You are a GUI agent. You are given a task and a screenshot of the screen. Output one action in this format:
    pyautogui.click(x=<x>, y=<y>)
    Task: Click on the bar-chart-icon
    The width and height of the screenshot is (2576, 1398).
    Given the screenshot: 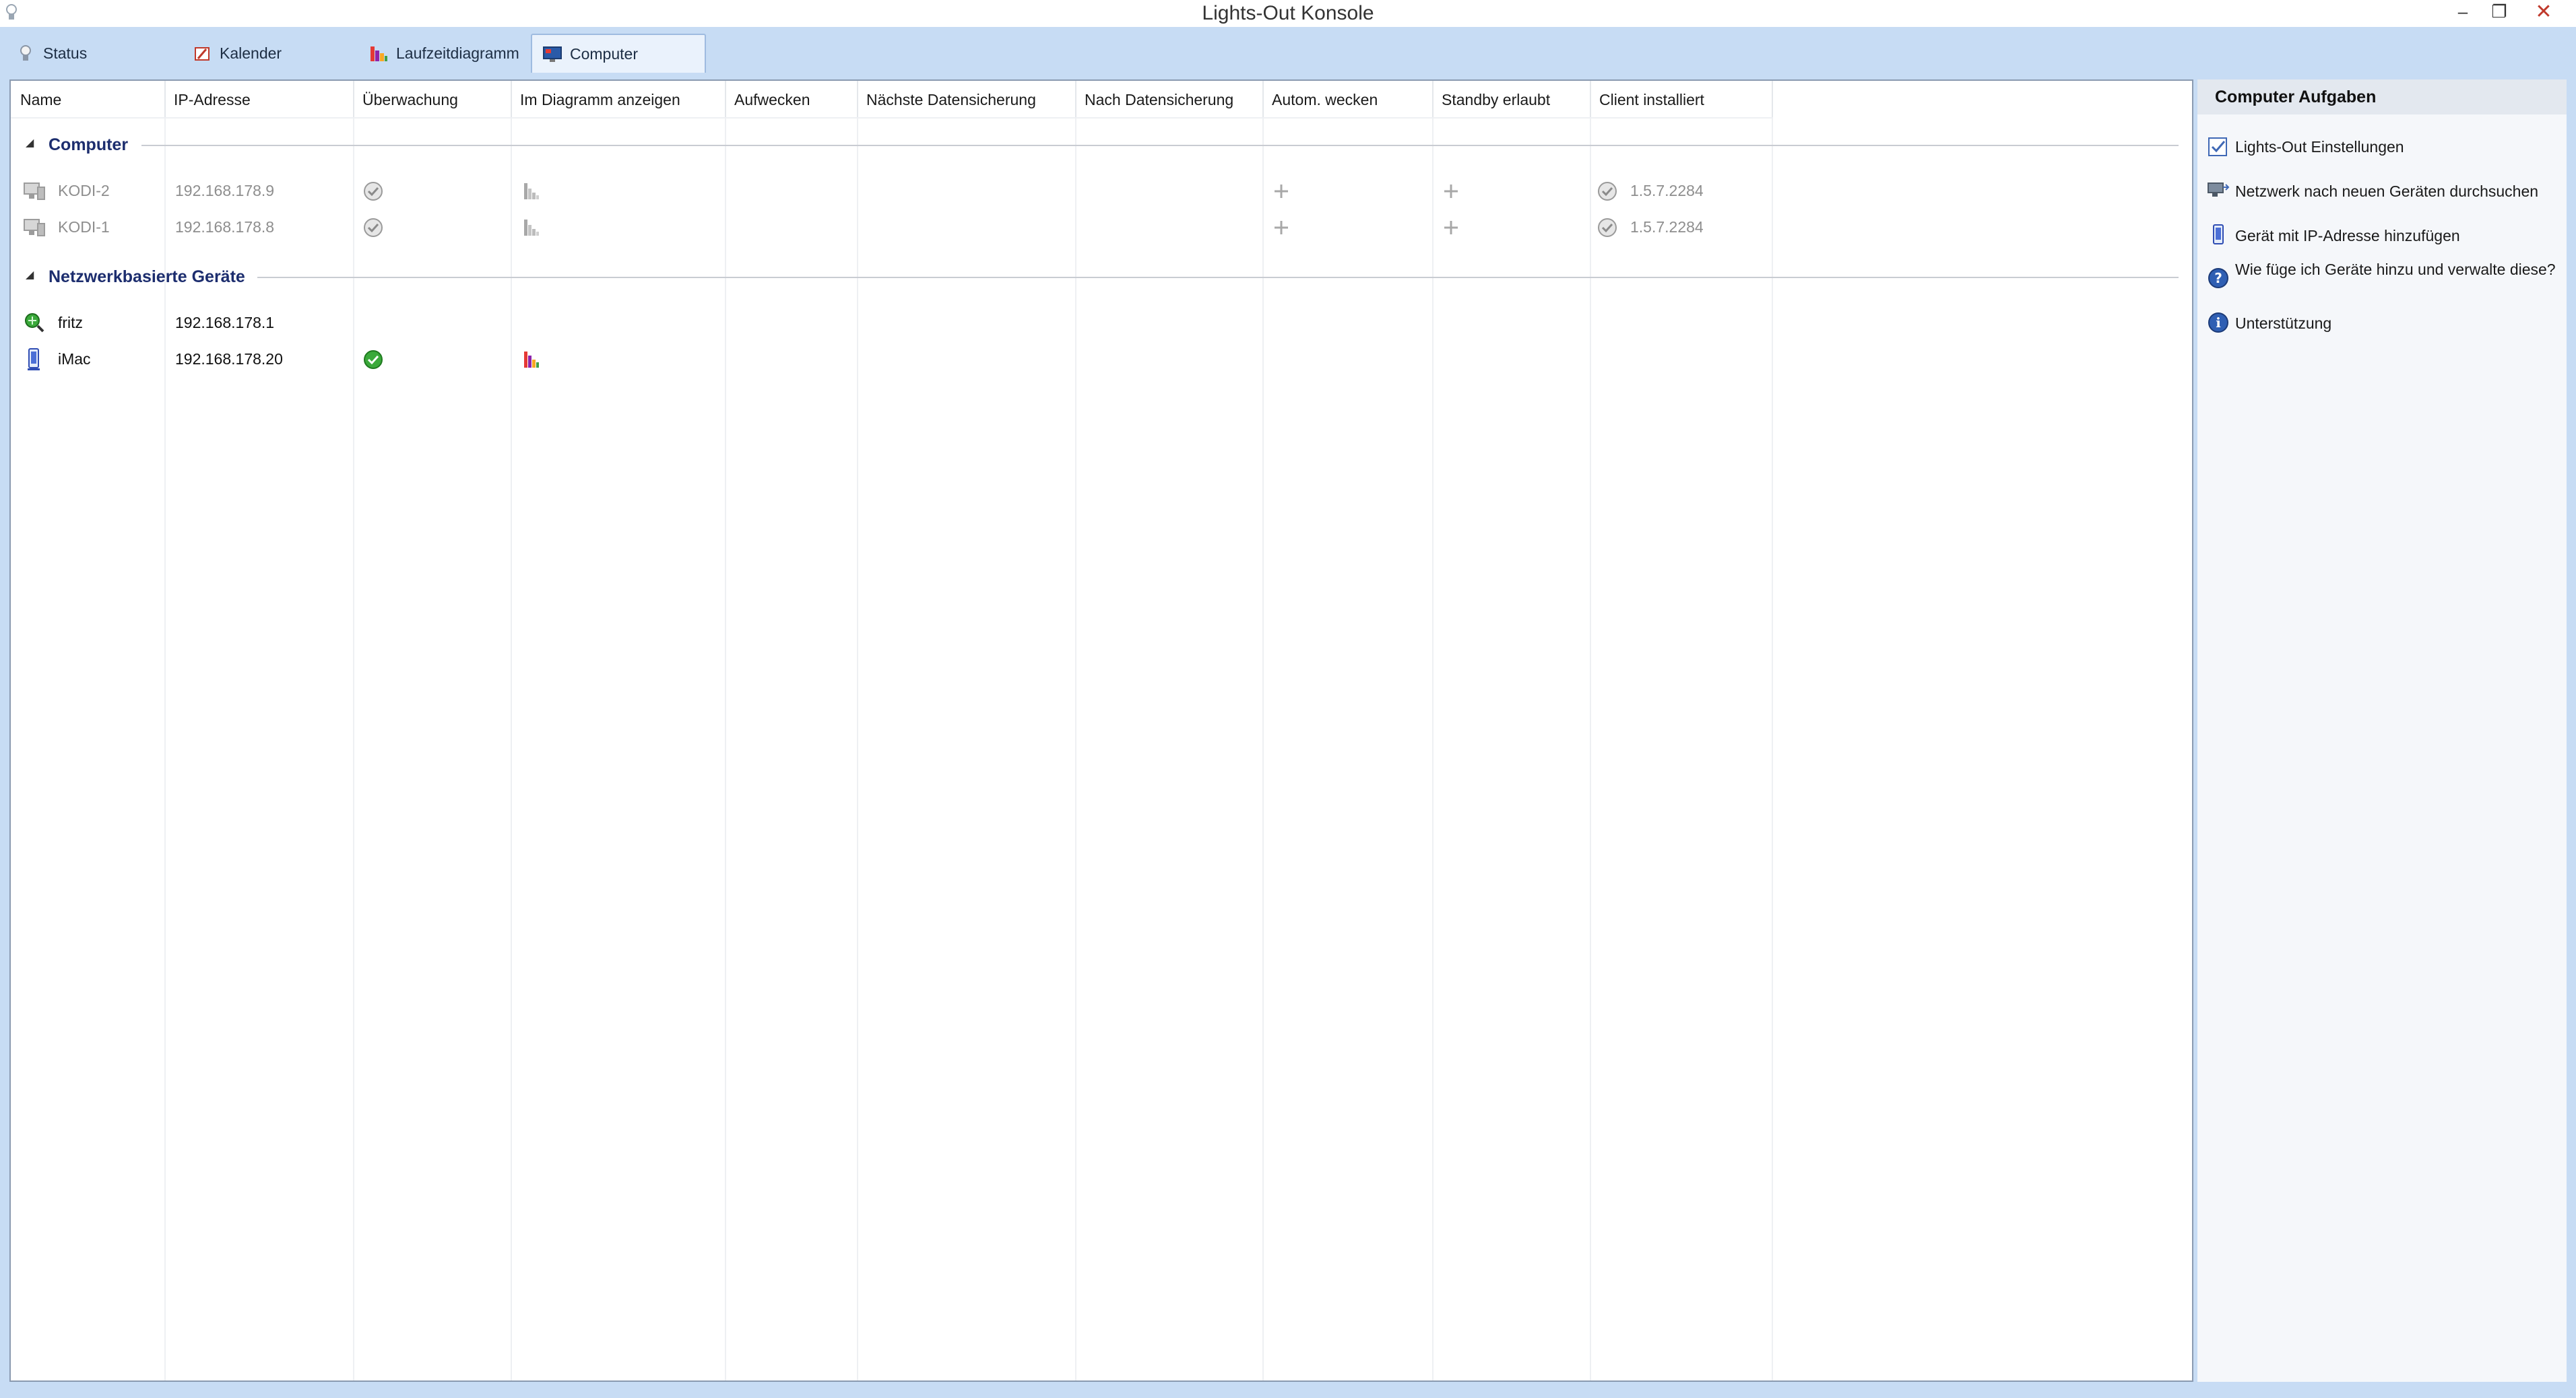 What is the action you would take?
    pyautogui.click(x=379, y=53)
    